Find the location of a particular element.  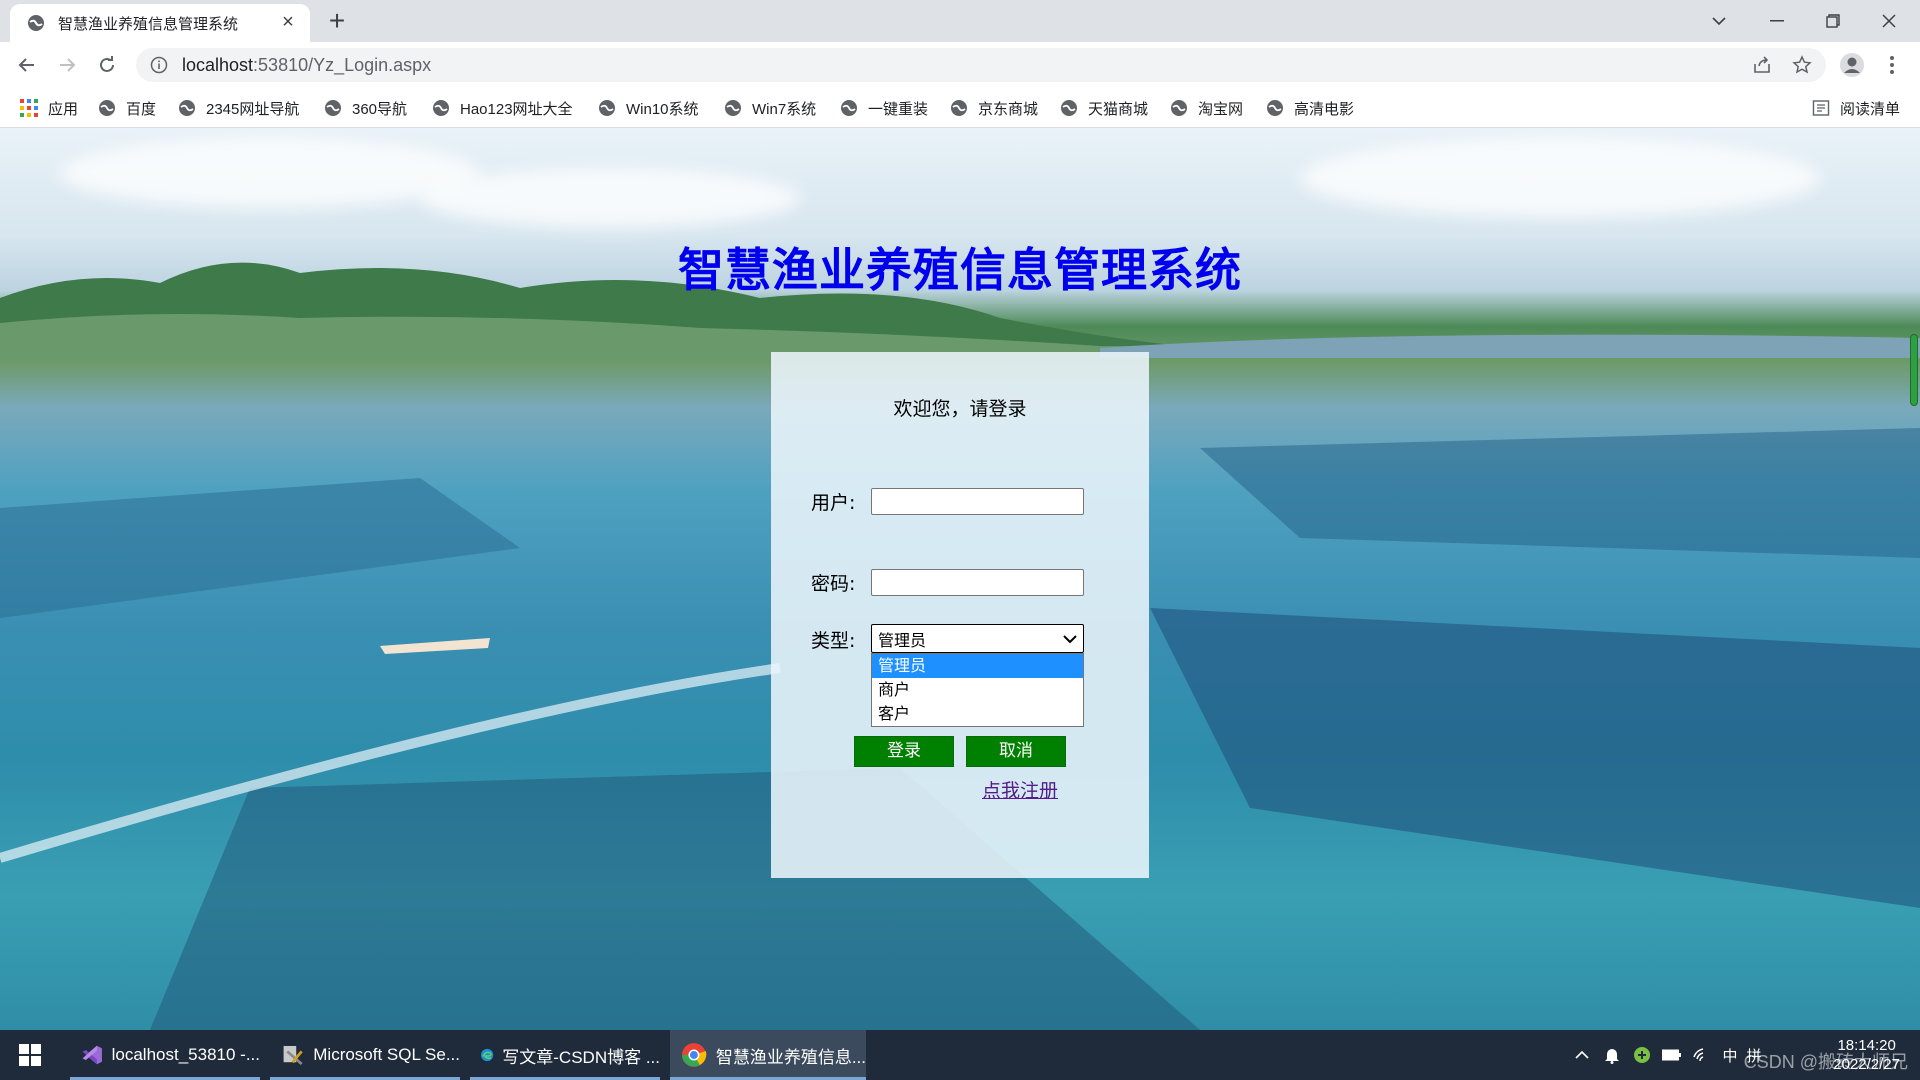

new-tab-button: + is located at coordinates (337, 21).